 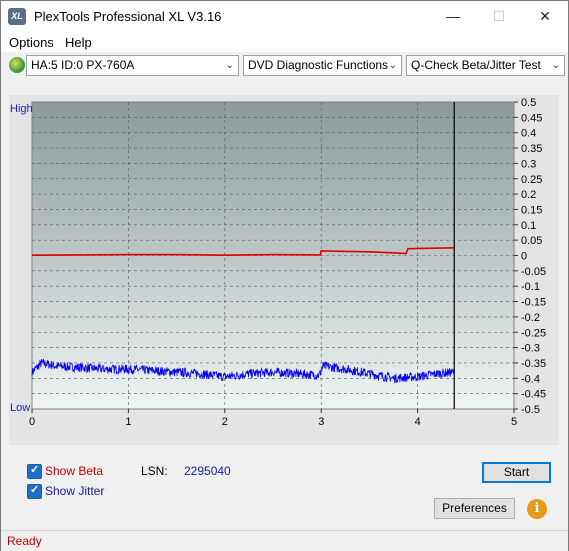 I want to click on window-title: PlexTools Professional XL V3.16, so click(x=128, y=16).